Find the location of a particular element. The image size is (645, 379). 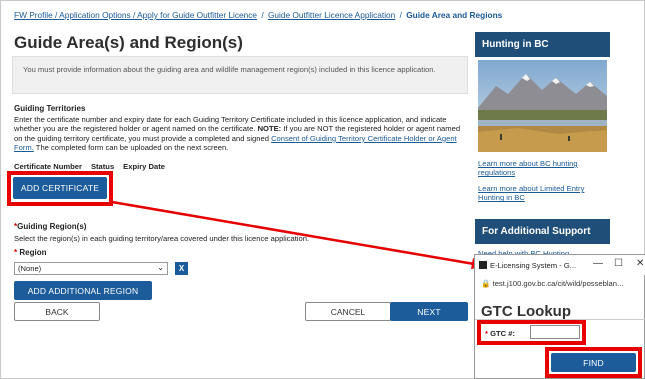

find-button: FIND is located at coordinates (593, 362).